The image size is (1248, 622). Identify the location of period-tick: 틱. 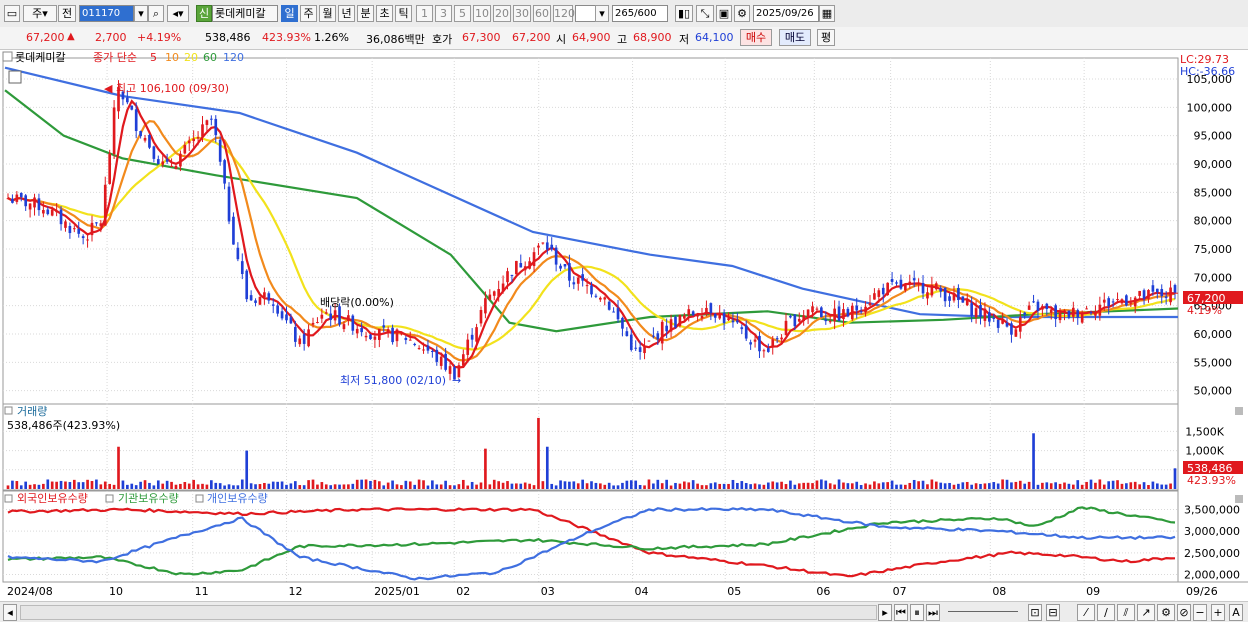
(403, 13).